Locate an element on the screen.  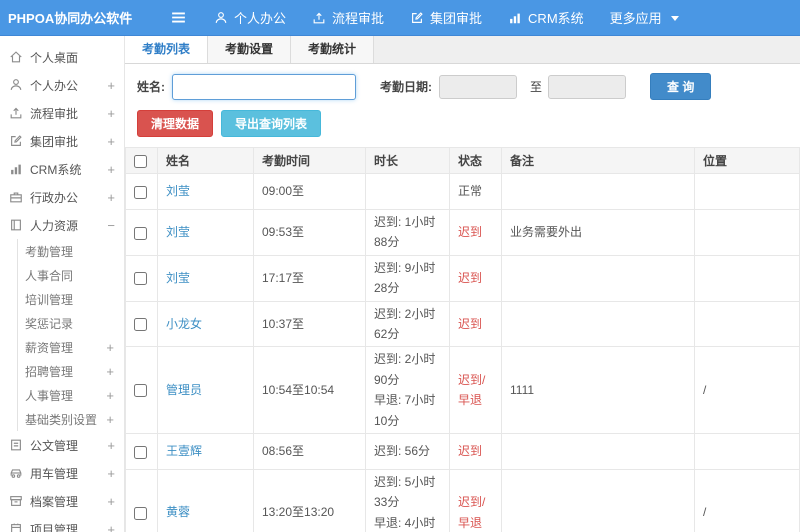
clean-data-button: 清理数据 is located at coordinates (175, 123).